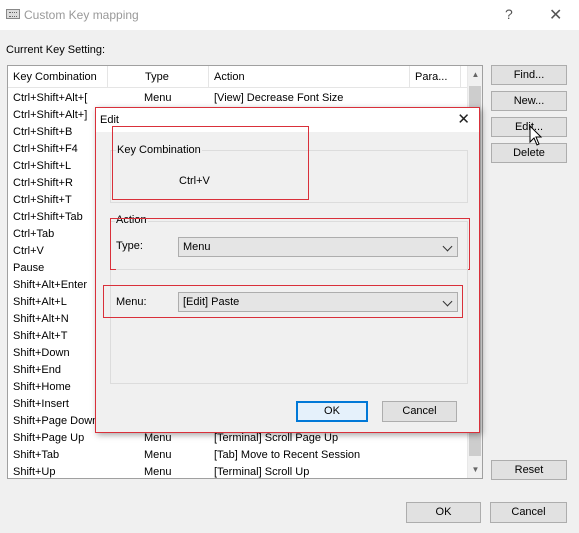  I want to click on window-title: Custom Key mapping, so click(81, 15).